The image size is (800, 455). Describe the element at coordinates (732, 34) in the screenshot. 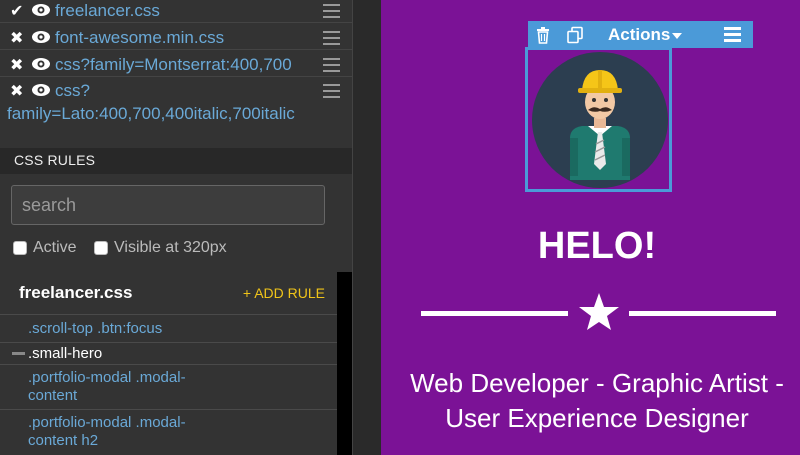

I see `hamburger-menu-icon` at that location.